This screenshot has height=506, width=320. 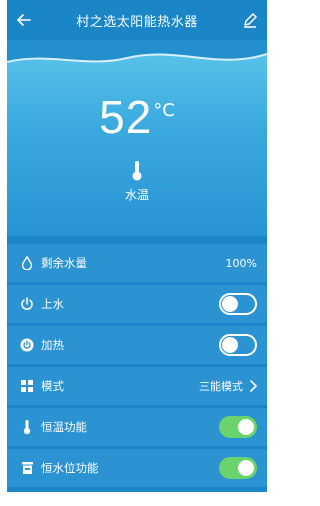 What do you see at coordinates (27, 304) in the screenshot?
I see `power-icon` at bounding box center [27, 304].